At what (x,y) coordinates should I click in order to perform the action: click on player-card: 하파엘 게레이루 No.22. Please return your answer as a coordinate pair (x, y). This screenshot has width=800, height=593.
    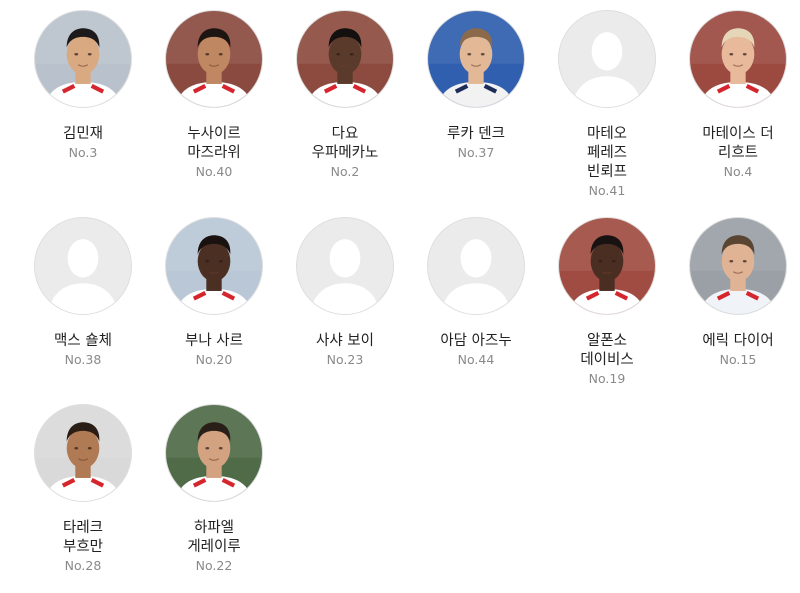
    Looking at the image, I should click on (214, 489).